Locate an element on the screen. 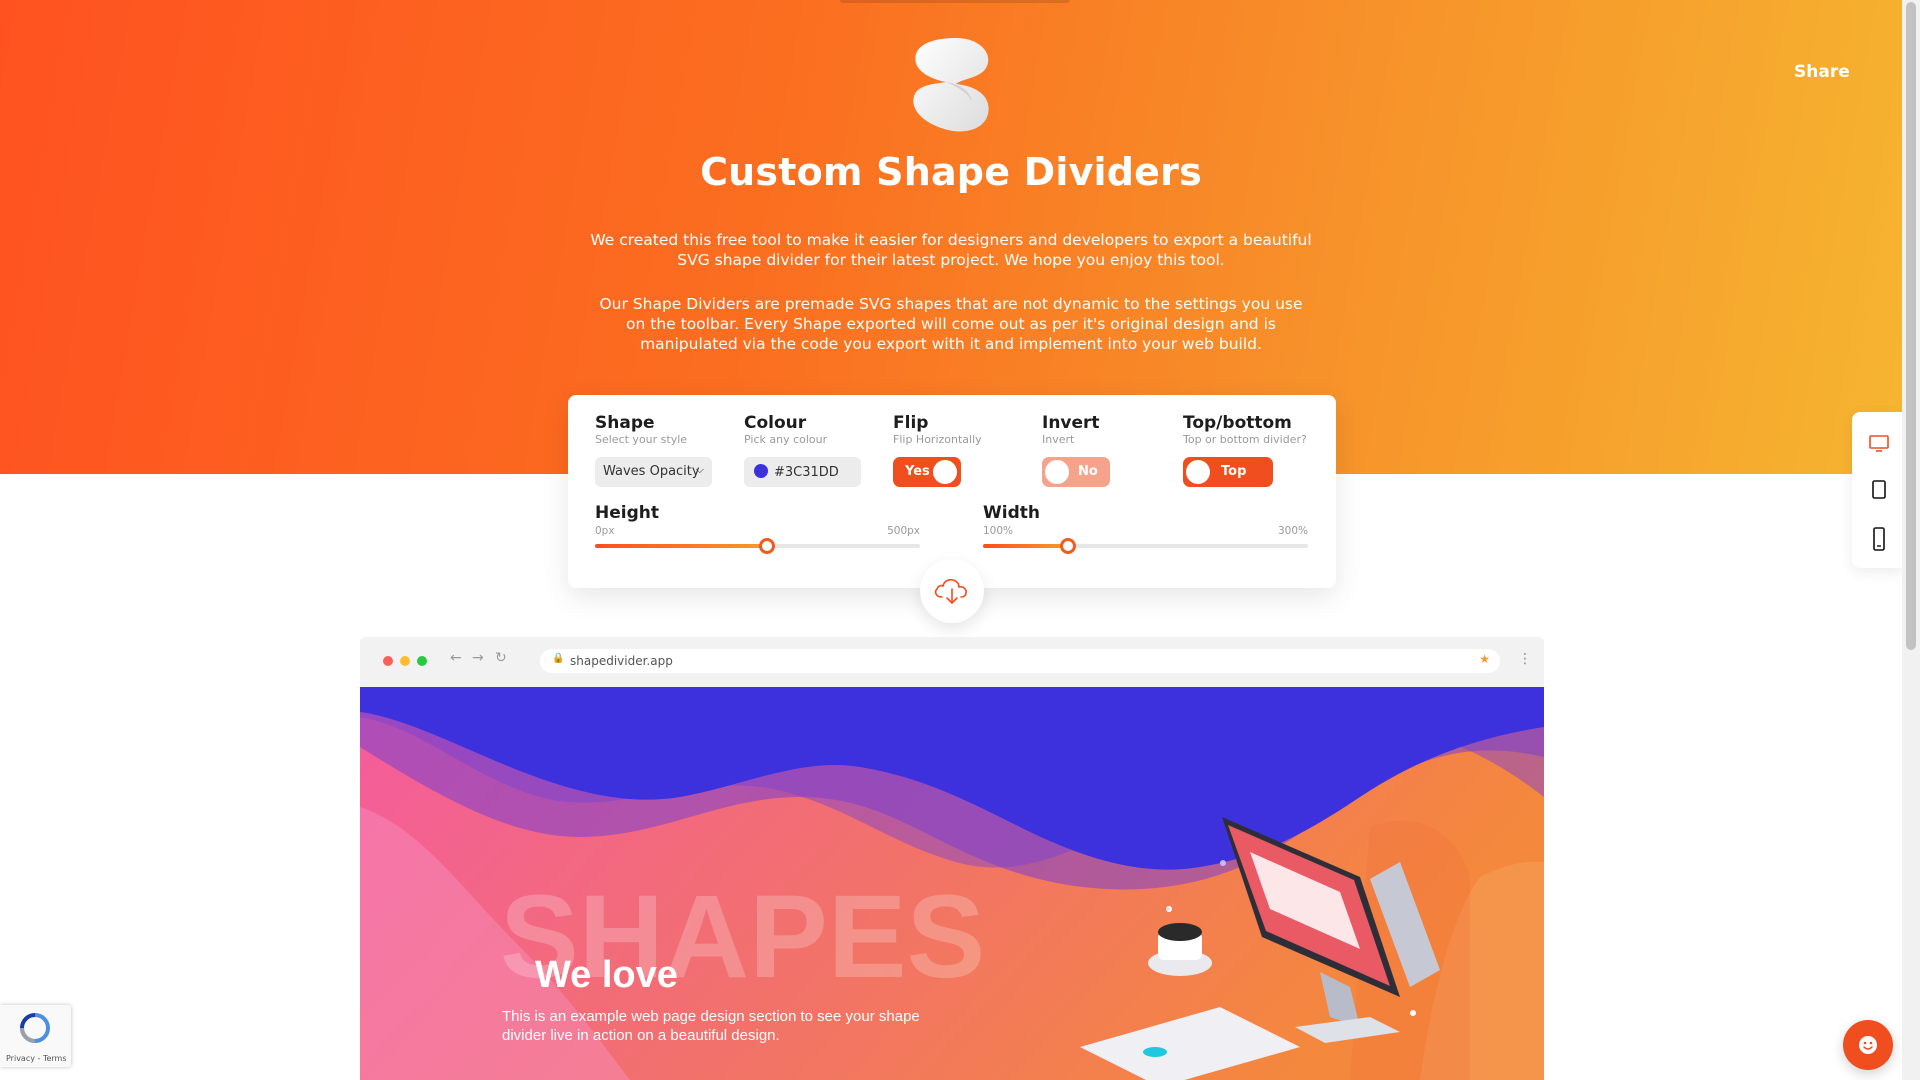 The image size is (1920, 1080). back-arrow-icon: ← is located at coordinates (456, 658).